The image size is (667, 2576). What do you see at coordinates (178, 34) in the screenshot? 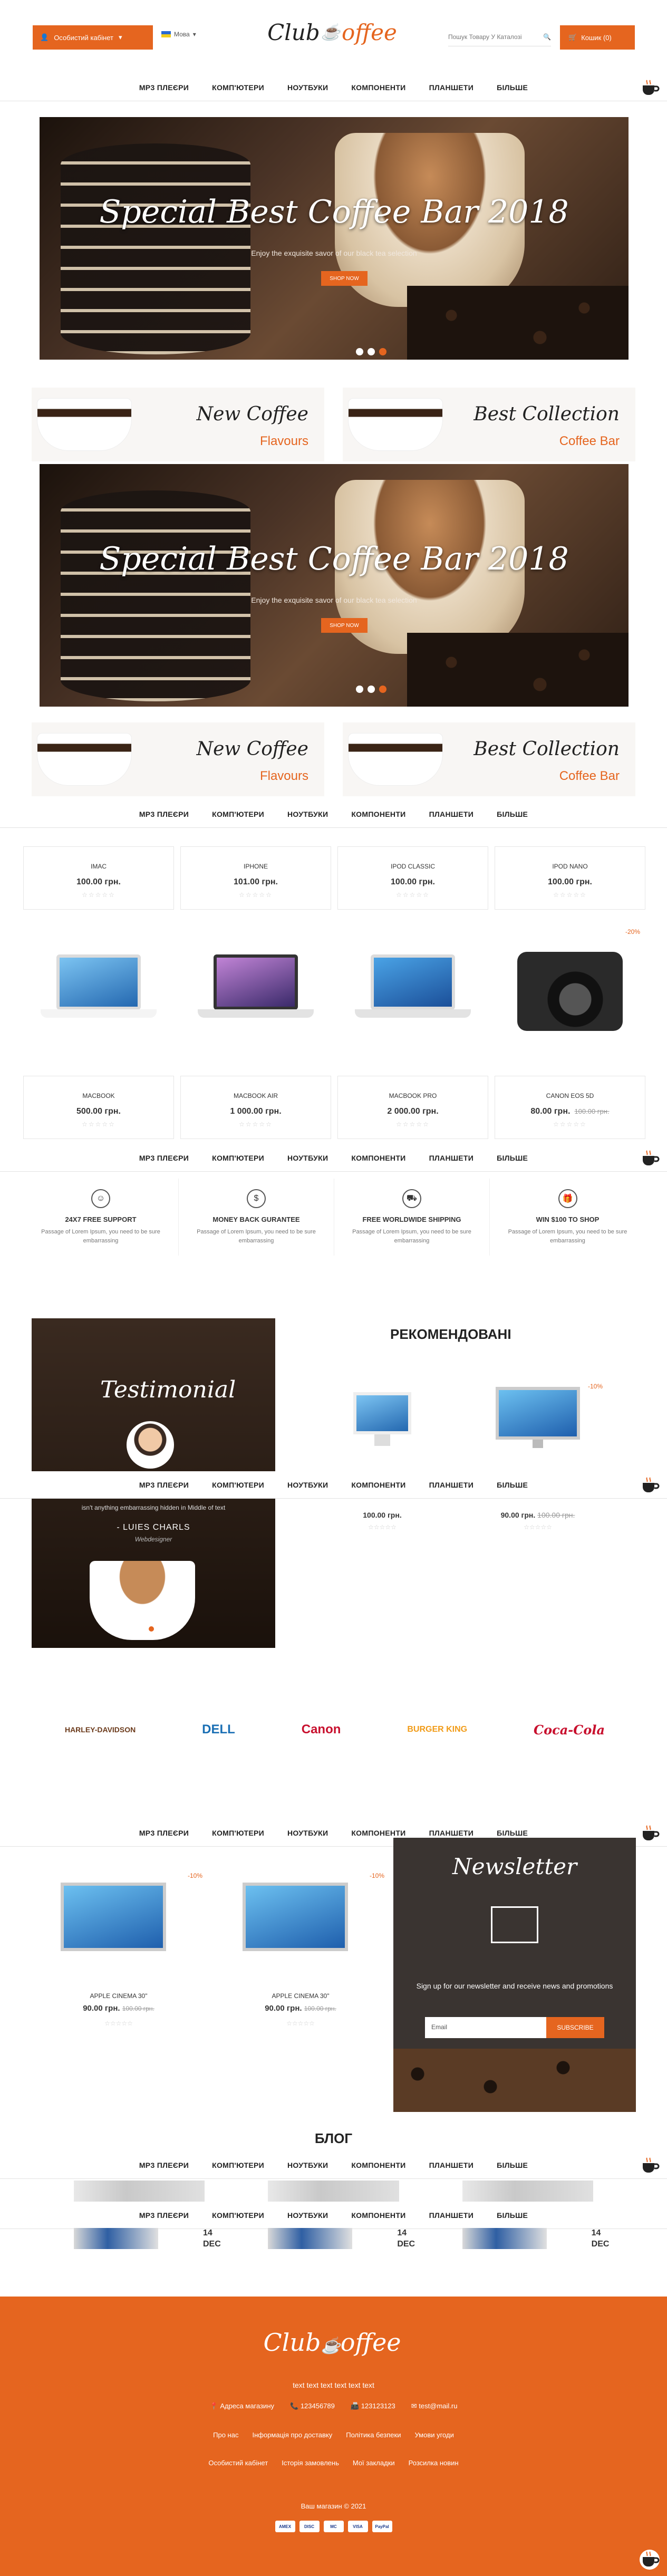
I see `language-selector: Мова ▾` at bounding box center [178, 34].